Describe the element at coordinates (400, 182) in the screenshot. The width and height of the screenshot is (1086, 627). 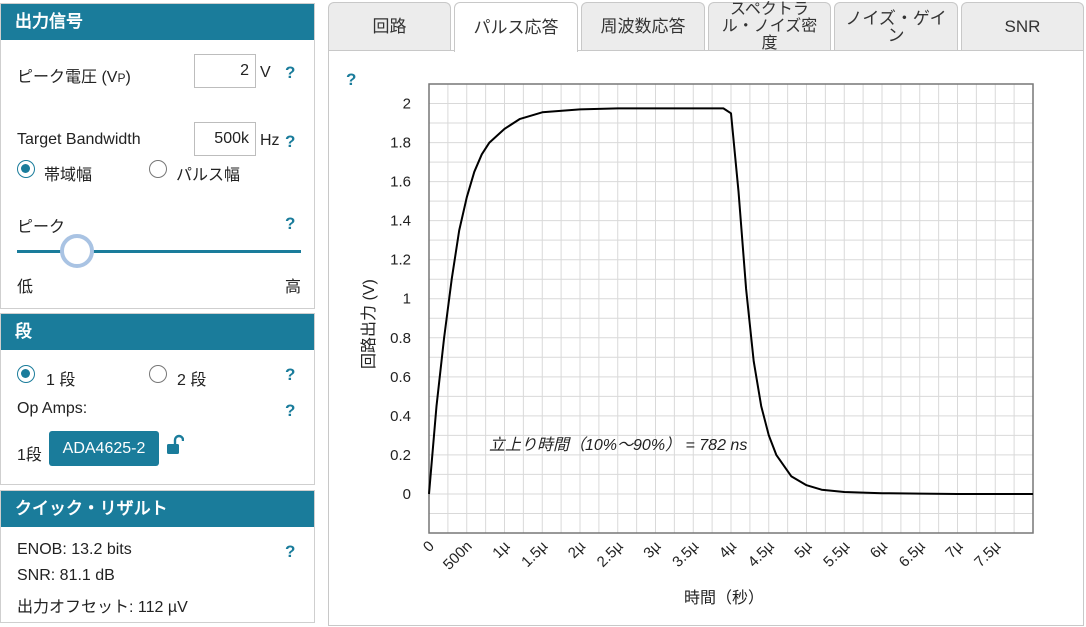
I see `y-tick-label: 1.6` at that location.